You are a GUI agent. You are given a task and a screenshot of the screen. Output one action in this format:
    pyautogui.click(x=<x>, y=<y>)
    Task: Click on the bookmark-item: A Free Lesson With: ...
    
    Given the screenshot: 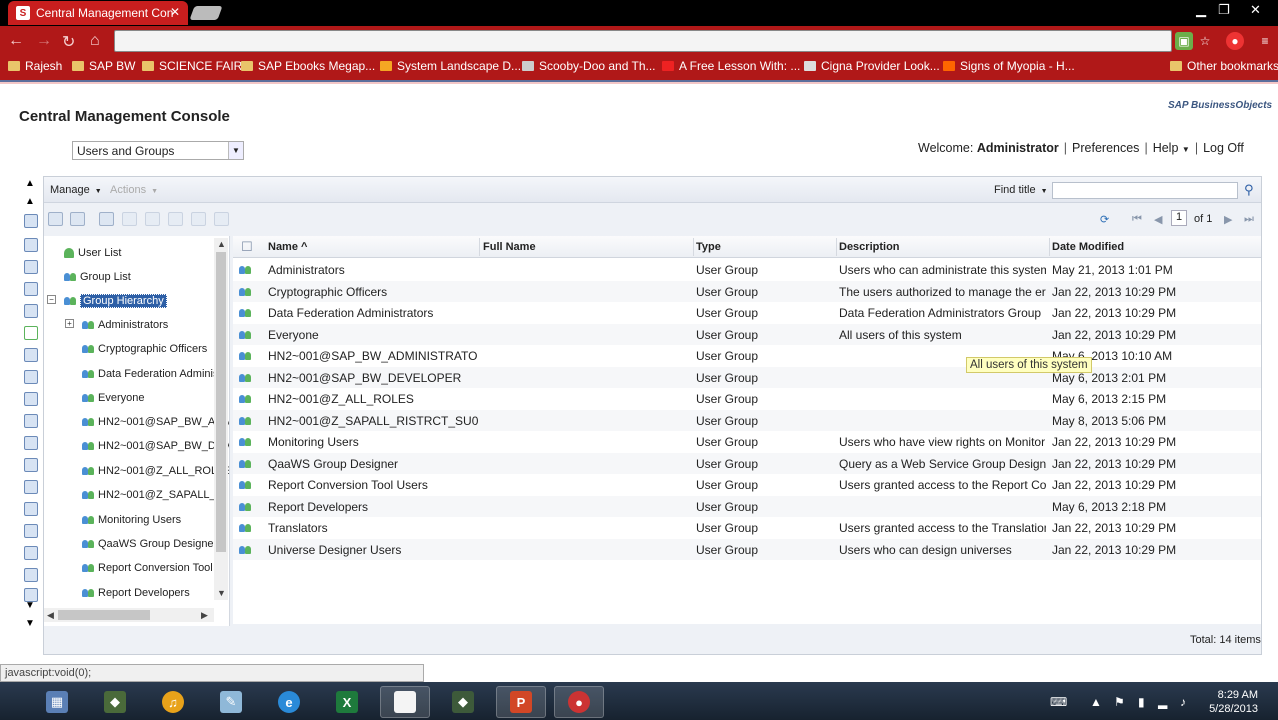 What is the action you would take?
    pyautogui.click(x=731, y=66)
    